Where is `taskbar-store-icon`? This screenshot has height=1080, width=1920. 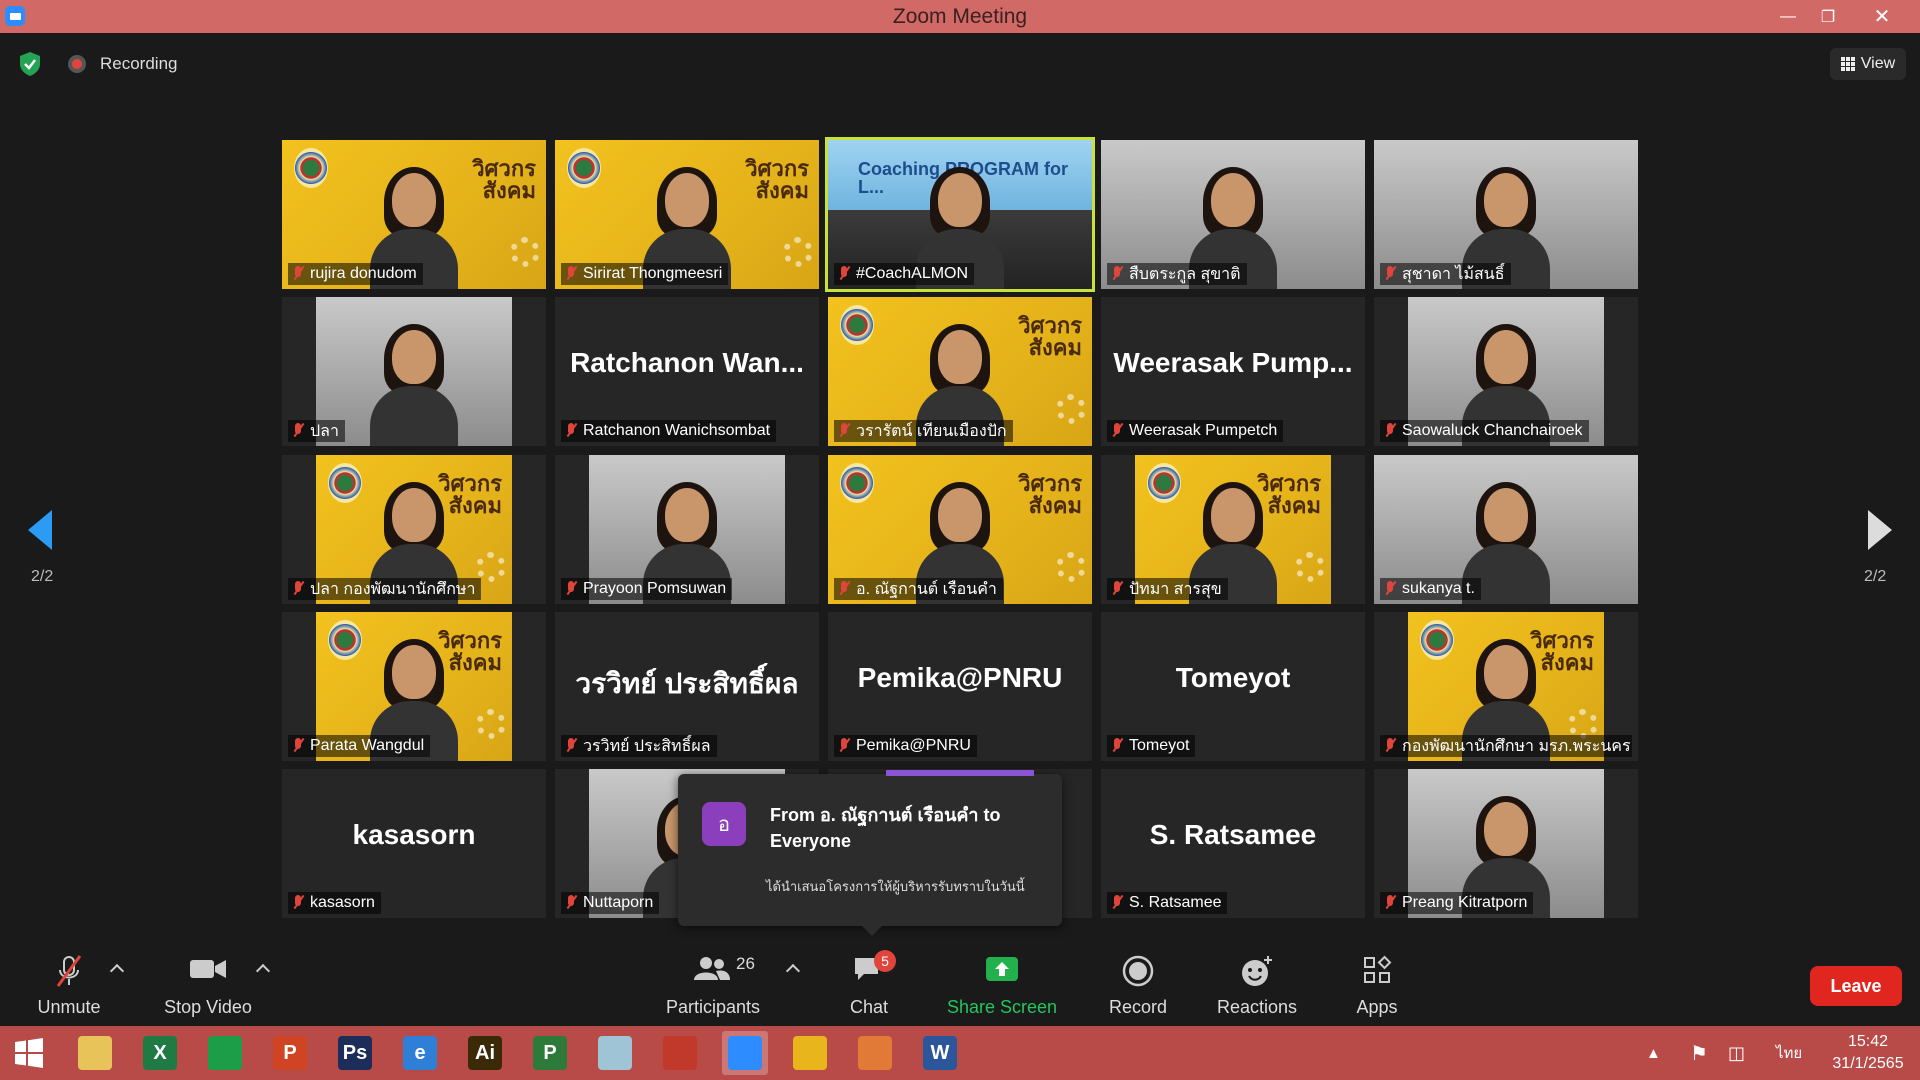
taskbar-store-icon is located at coordinates (225, 1053).